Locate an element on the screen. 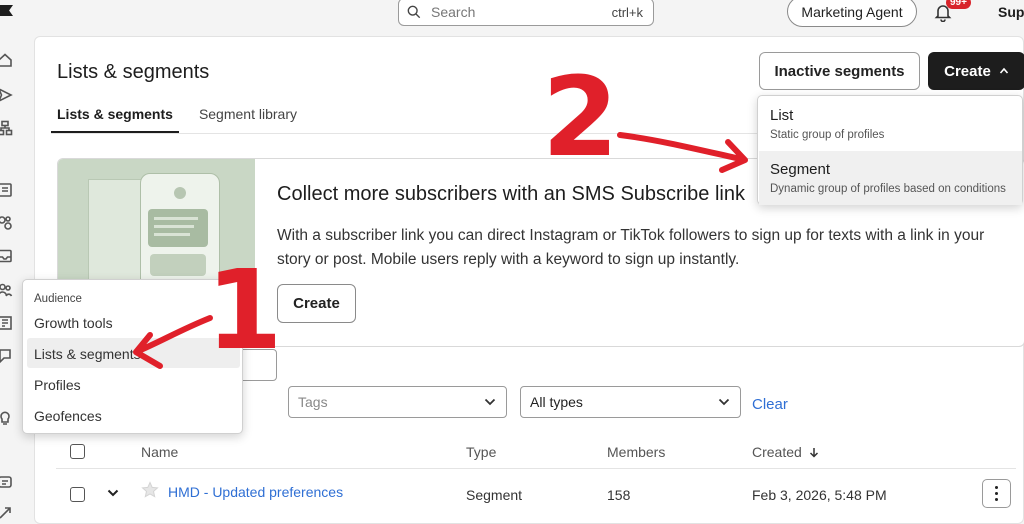  column-header-type: Type is located at coordinates (481, 452).